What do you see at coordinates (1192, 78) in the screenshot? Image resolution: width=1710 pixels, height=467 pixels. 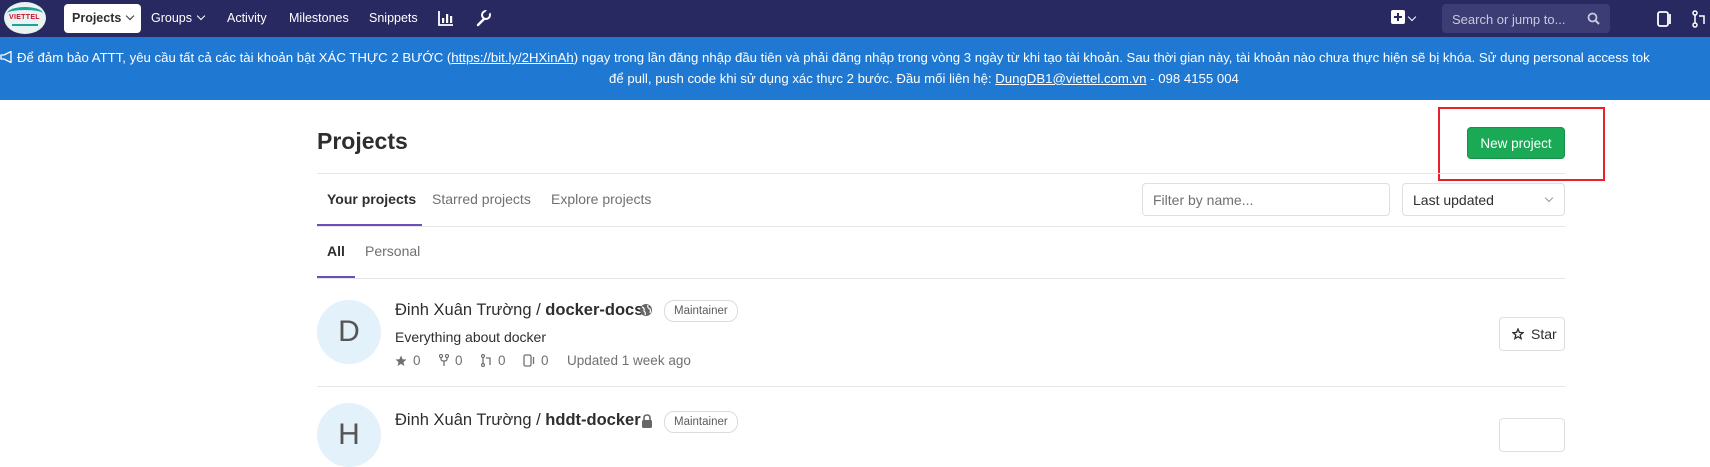 I see `banner-text-2b: - 098 4155 004` at bounding box center [1192, 78].